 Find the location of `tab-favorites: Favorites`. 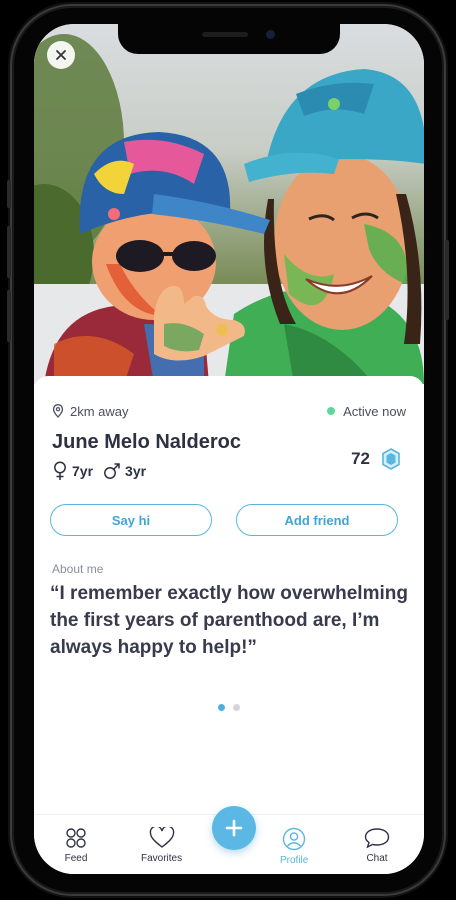

tab-favorites: Favorites is located at coordinates (161, 845).